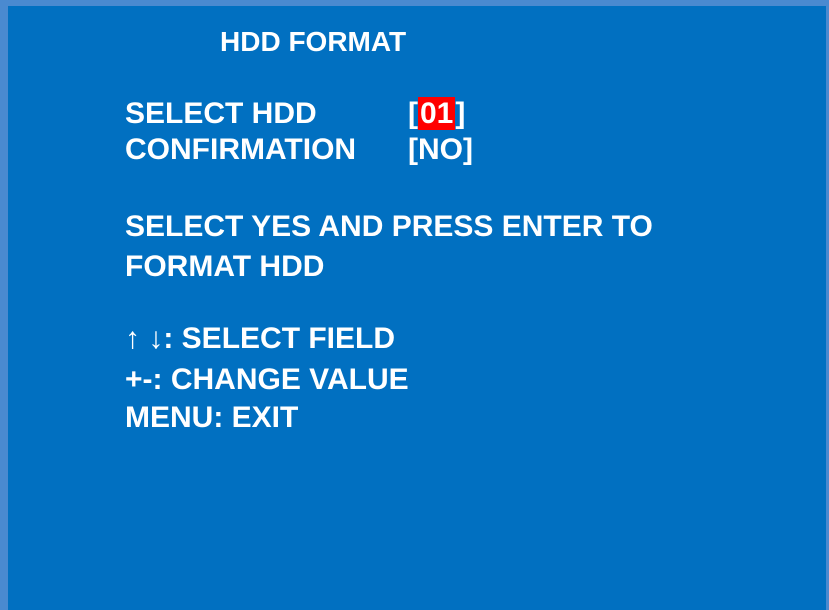  What do you see at coordinates (389, 226) in the screenshot?
I see `instruction-line-1: SELECT YES AND PRESS ENTER TO` at bounding box center [389, 226].